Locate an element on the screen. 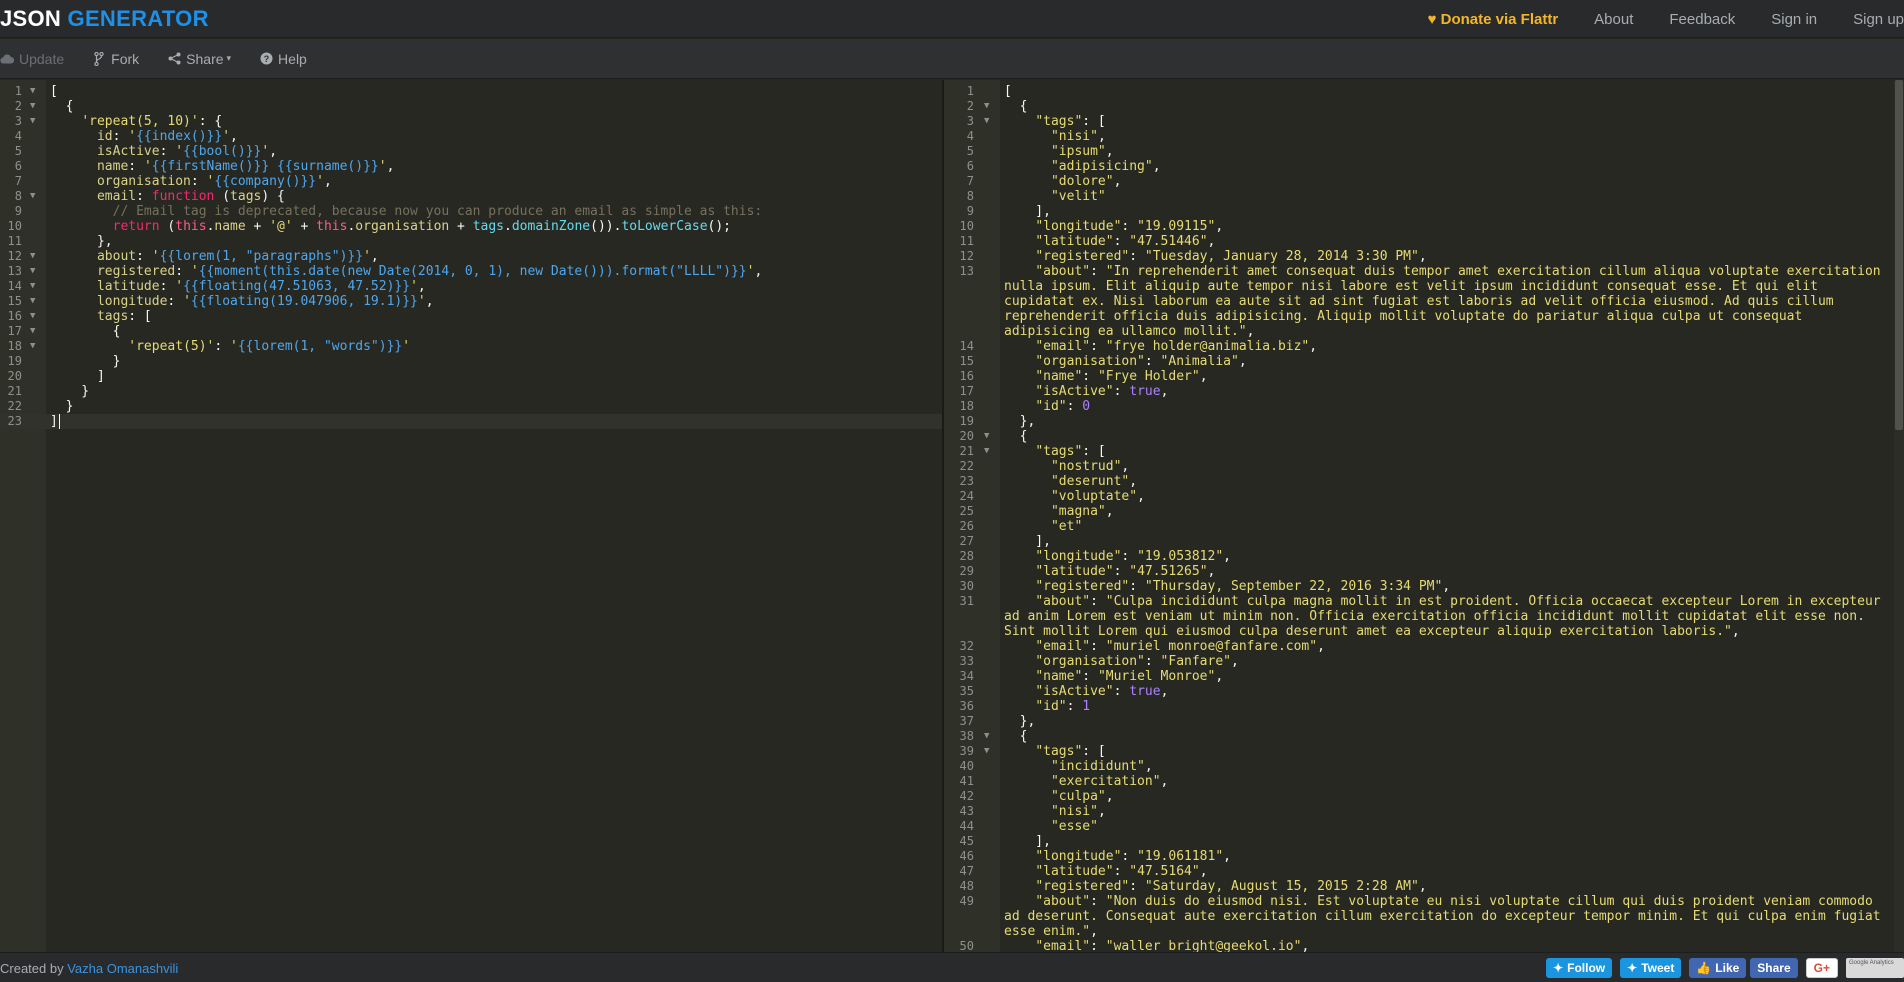 The image size is (1904, 982). code-text: "velit" is located at coordinates (1055, 196).